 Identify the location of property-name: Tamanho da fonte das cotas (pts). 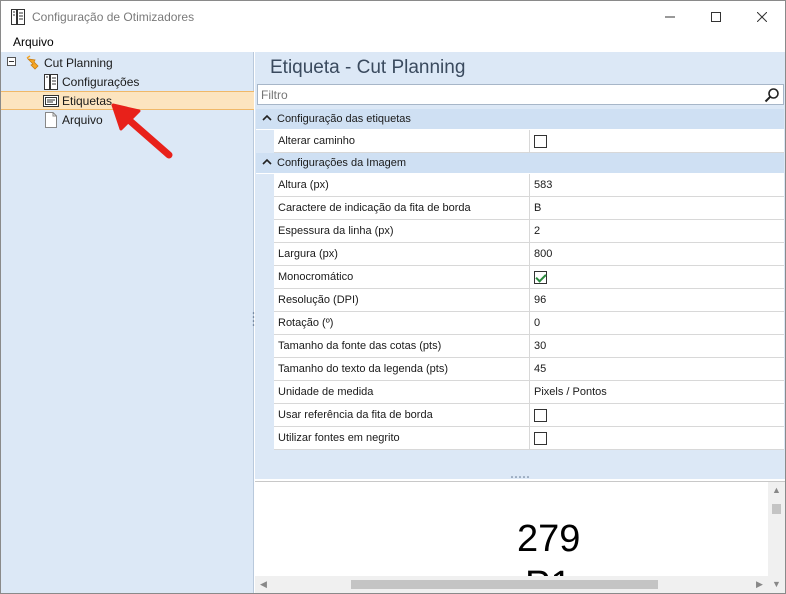
(402, 346).